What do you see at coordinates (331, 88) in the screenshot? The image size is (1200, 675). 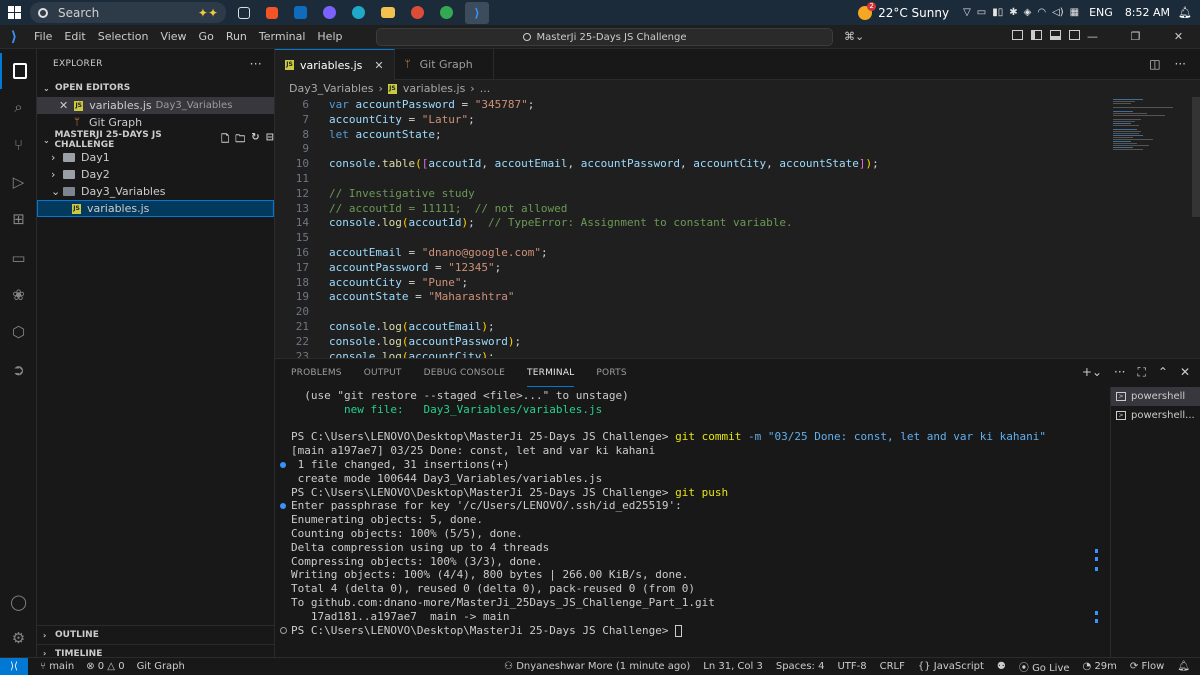 I see `breadcrumb-folder: Day3_Variables` at bounding box center [331, 88].